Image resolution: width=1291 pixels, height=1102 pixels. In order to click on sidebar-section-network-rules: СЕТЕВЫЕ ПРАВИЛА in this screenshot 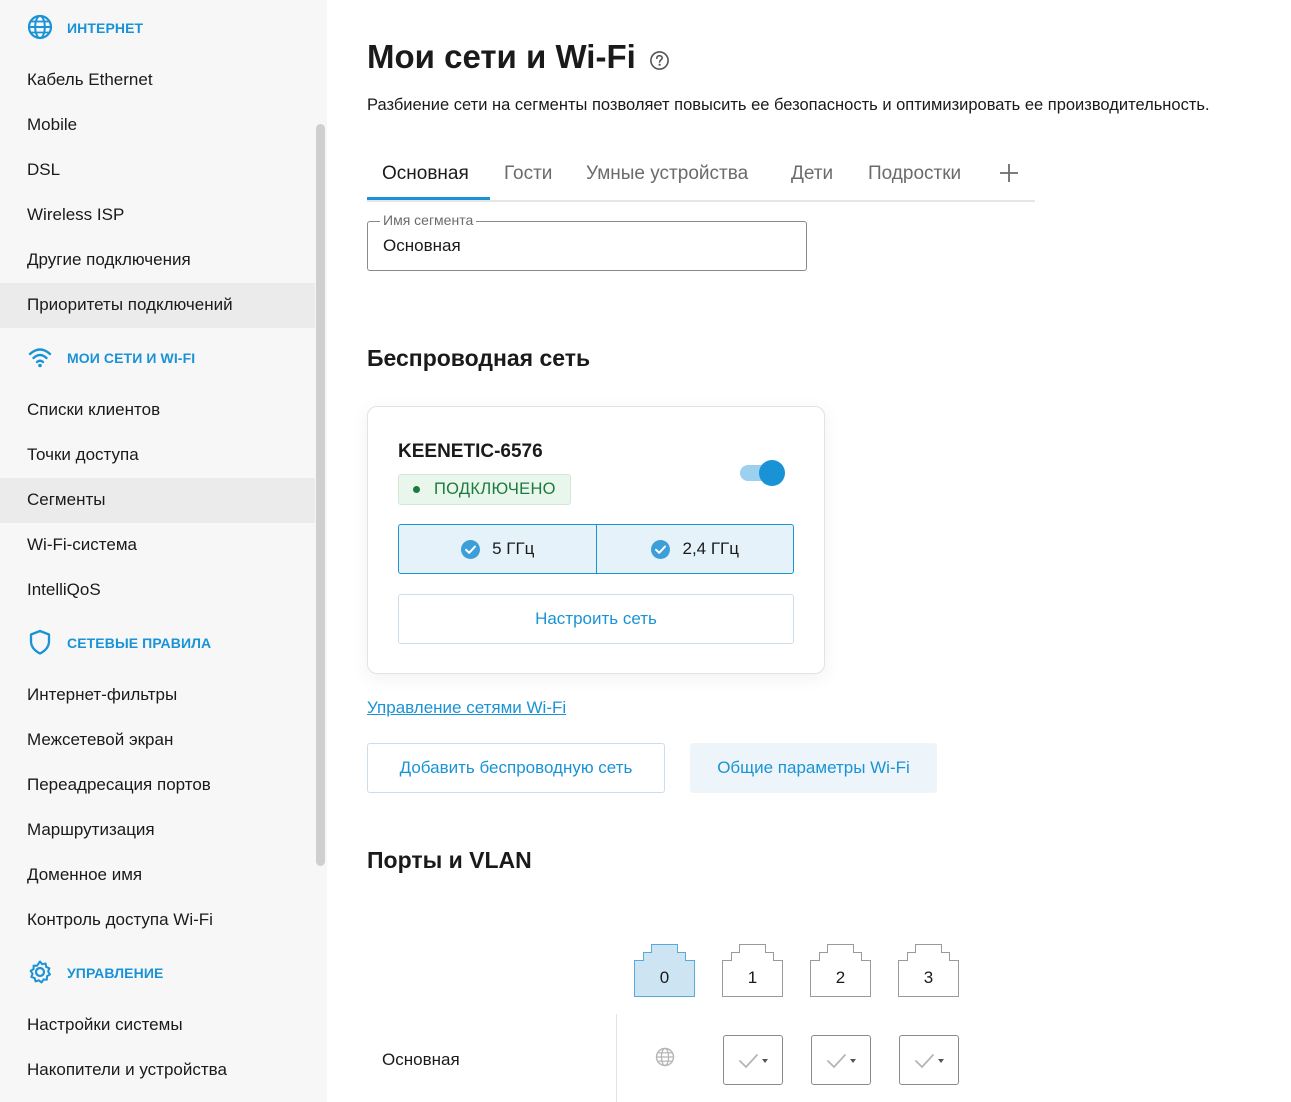, I will do `click(157, 643)`.